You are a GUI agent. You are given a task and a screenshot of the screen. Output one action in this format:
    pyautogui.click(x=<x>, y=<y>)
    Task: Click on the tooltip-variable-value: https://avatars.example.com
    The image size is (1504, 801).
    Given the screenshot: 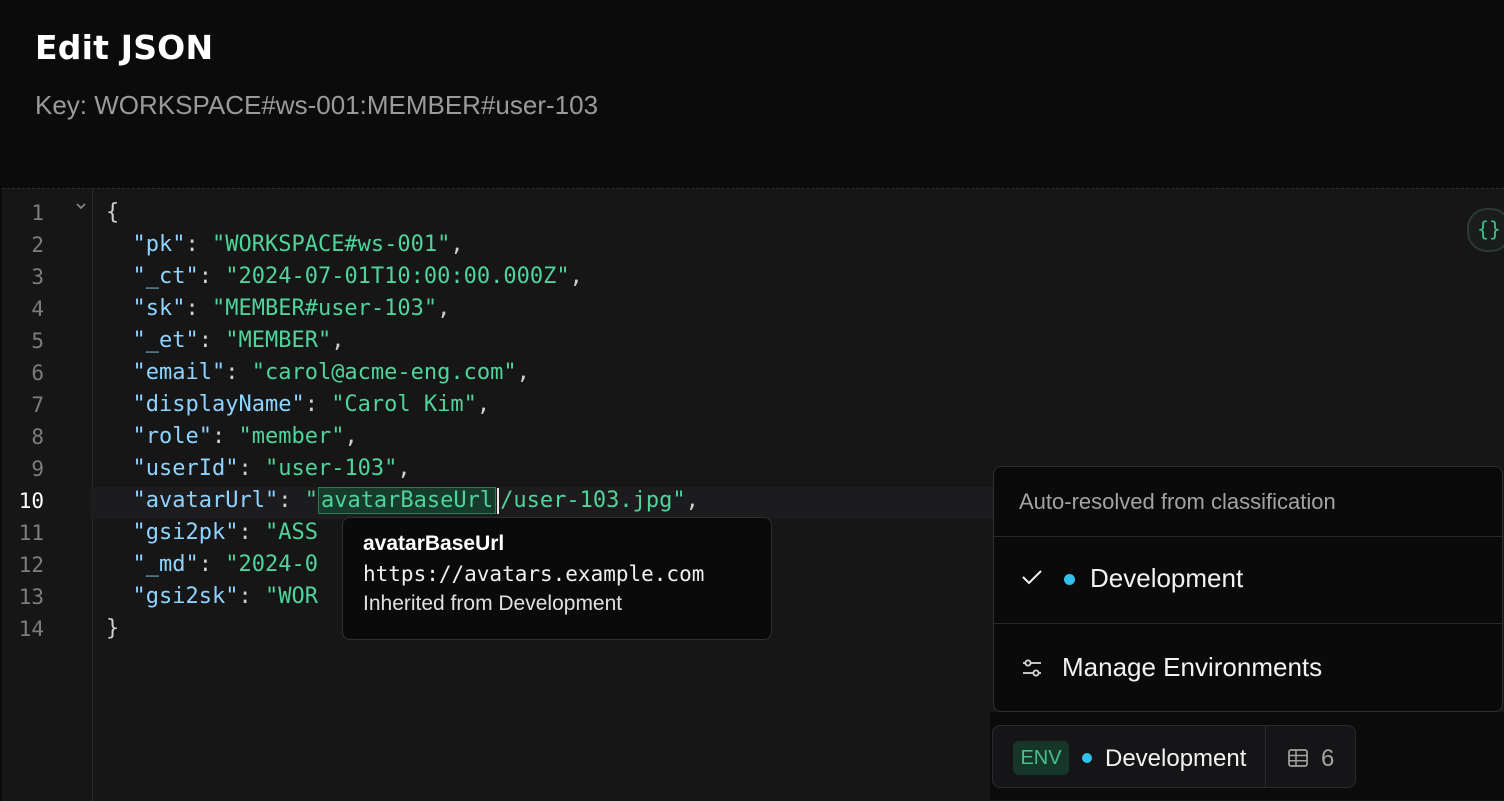 What is the action you would take?
    pyautogui.click(x=534, y=574)
    